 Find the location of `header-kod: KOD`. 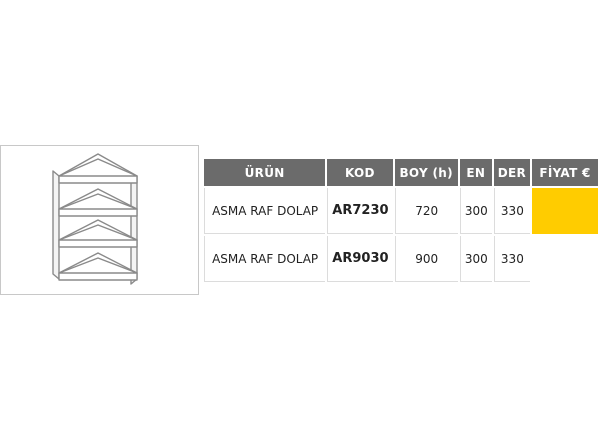

header-kod: KOD is located at coordinates (360, 172).